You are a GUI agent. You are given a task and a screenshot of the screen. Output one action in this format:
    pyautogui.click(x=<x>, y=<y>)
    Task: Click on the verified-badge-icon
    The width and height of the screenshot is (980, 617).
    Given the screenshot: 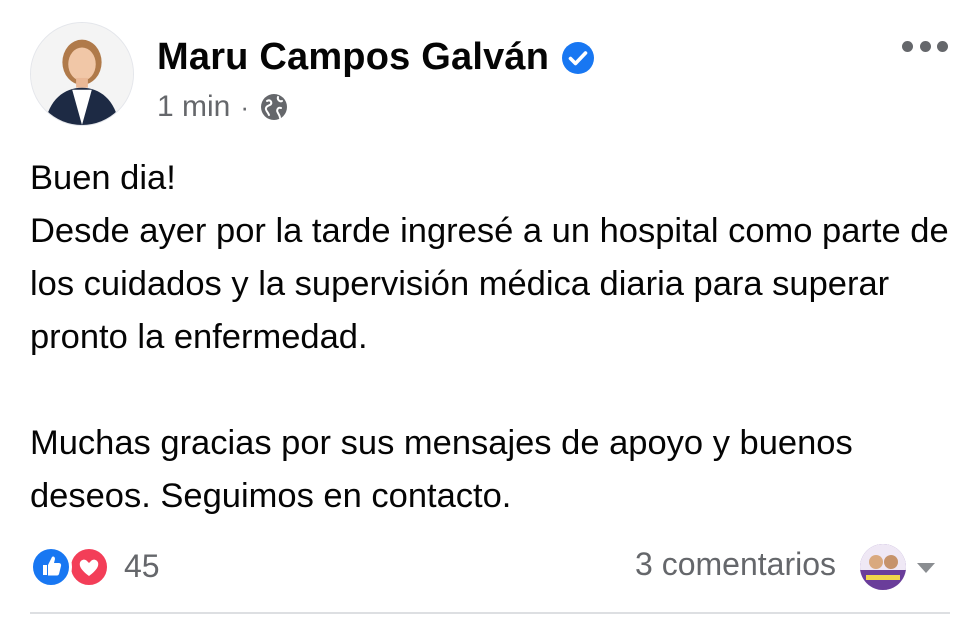 What is the action you would take?
    pyautogui.click(x=578, y=58)
    